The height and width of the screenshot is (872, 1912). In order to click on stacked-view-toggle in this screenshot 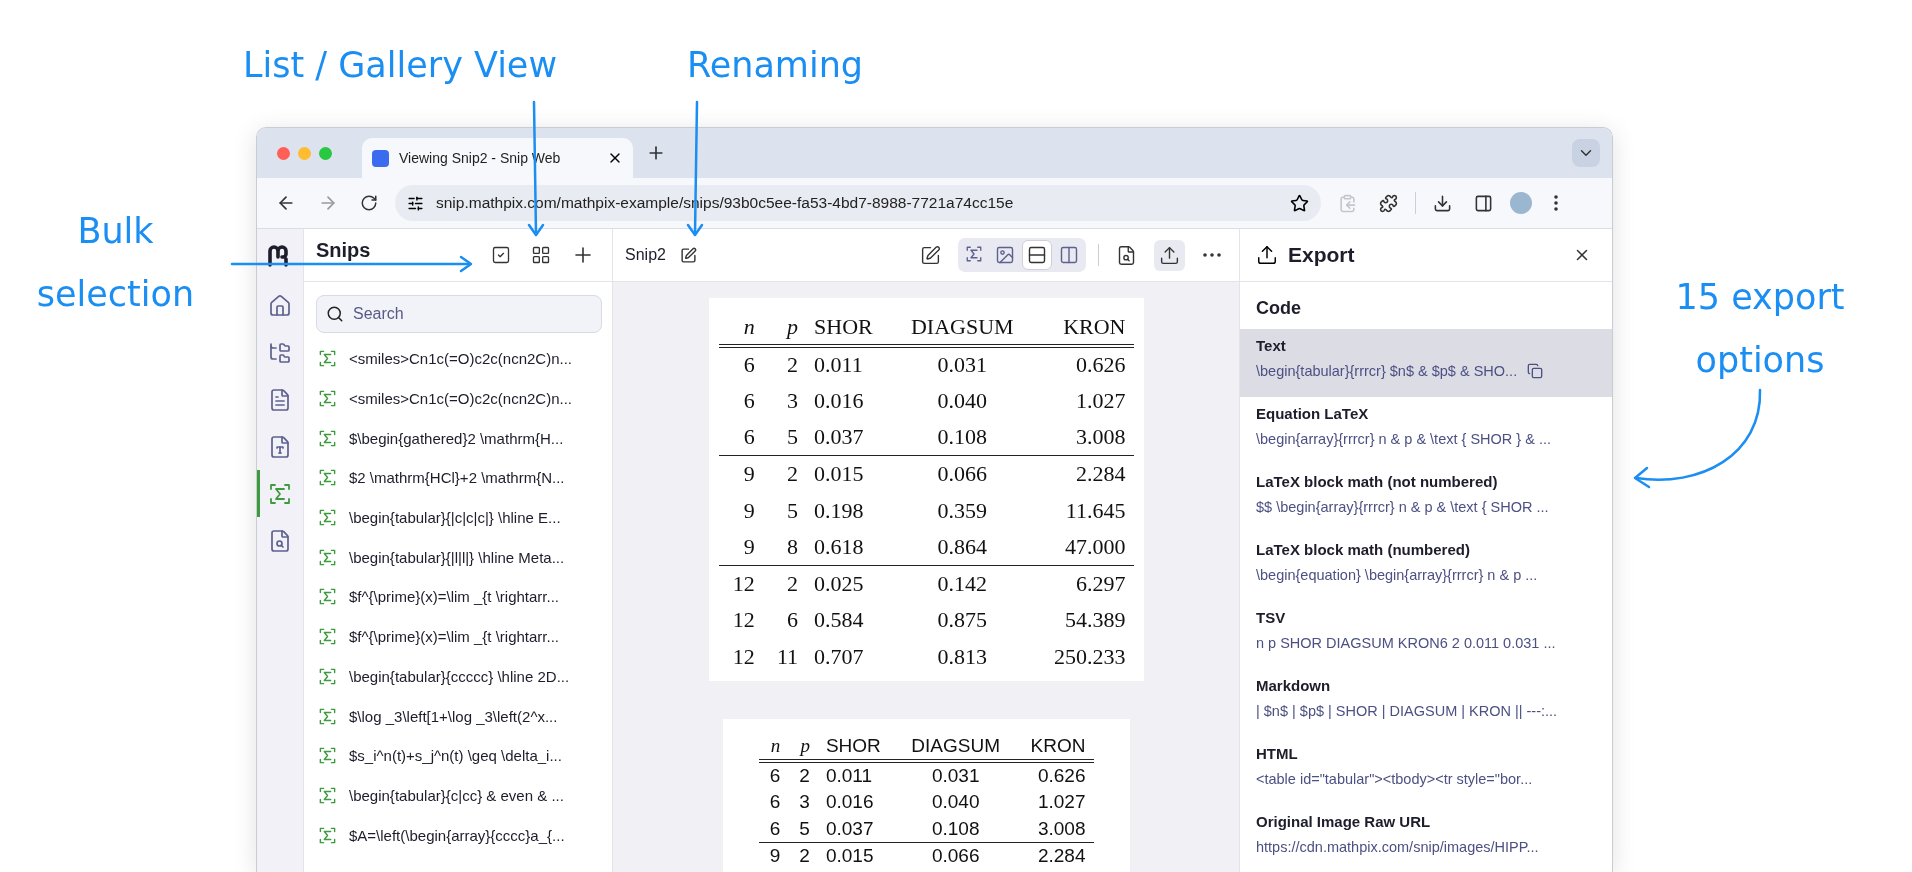, I will do `click(1037, 255)`.